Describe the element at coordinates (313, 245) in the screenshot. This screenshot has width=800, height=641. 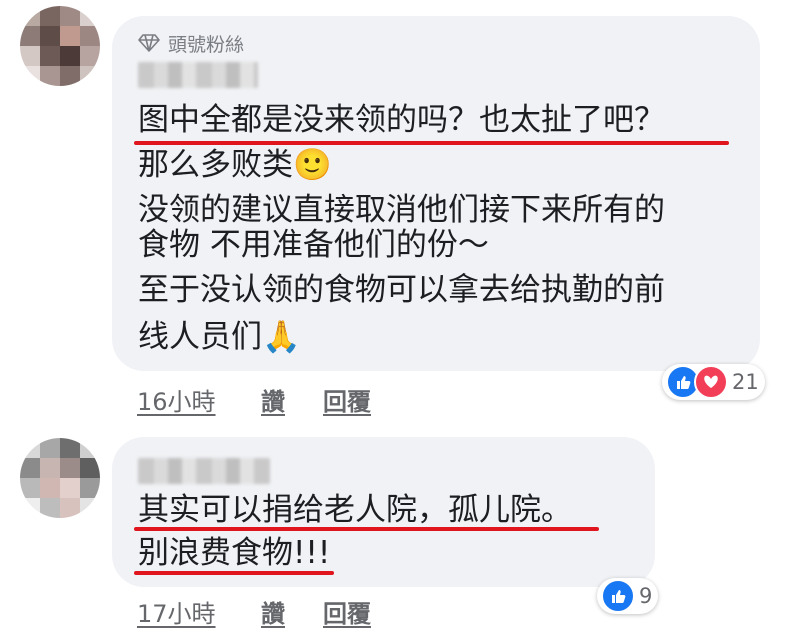
I see `comment-text-line: 食物 不用准备他们的份～` at that location.